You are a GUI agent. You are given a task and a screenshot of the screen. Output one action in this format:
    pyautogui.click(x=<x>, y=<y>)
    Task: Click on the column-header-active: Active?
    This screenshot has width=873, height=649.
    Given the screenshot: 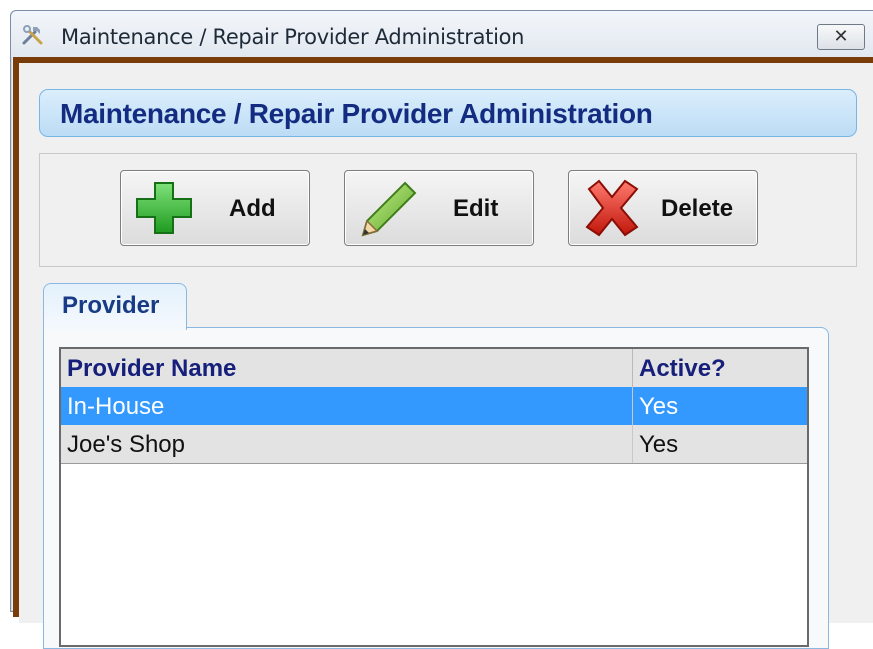 What is the action you would take?
    pyautogui.click(x=720, y=368)
    